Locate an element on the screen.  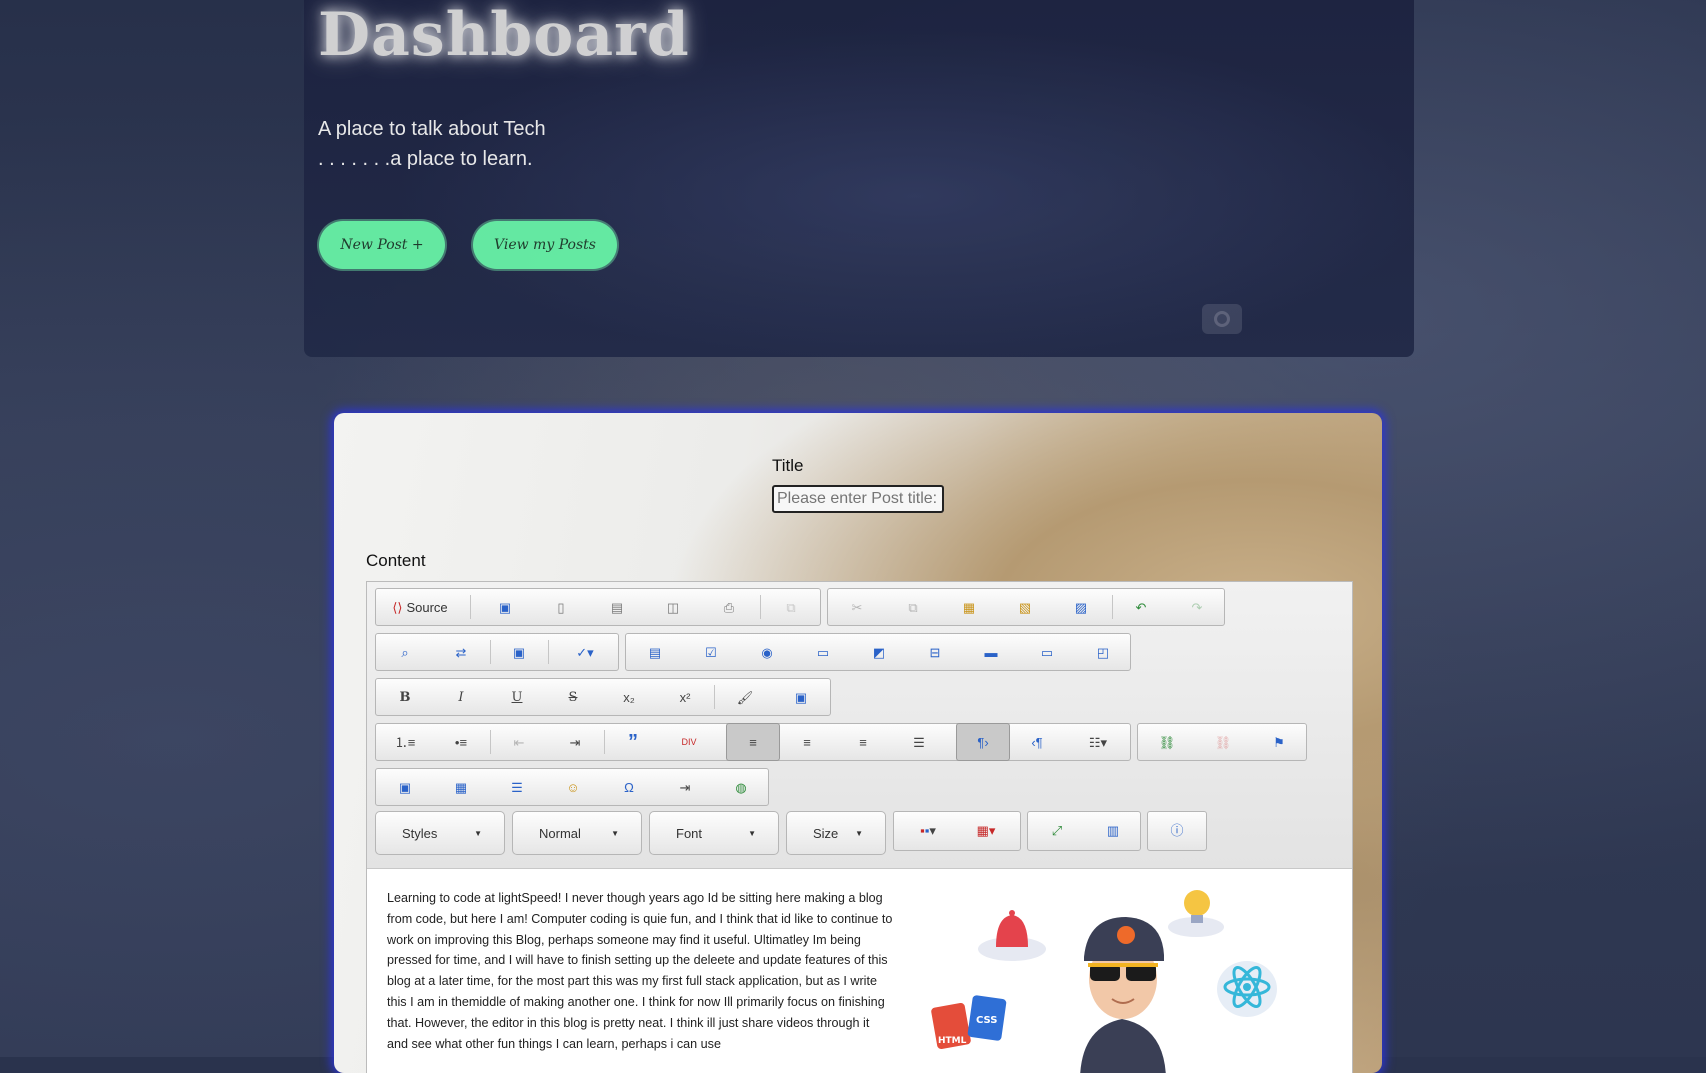
toolbar-separator is located at coordinates (1112, 607).